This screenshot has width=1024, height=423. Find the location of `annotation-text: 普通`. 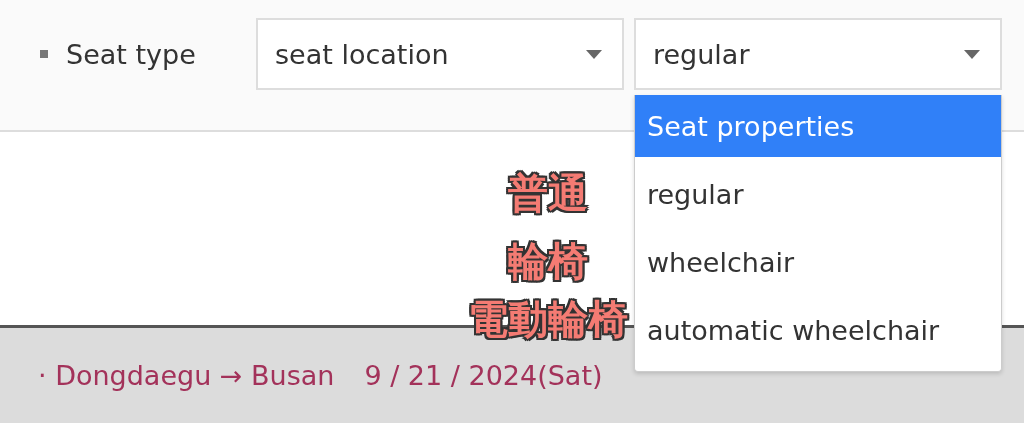

annotation-text: 普通 is located at coordinates (548, 193).